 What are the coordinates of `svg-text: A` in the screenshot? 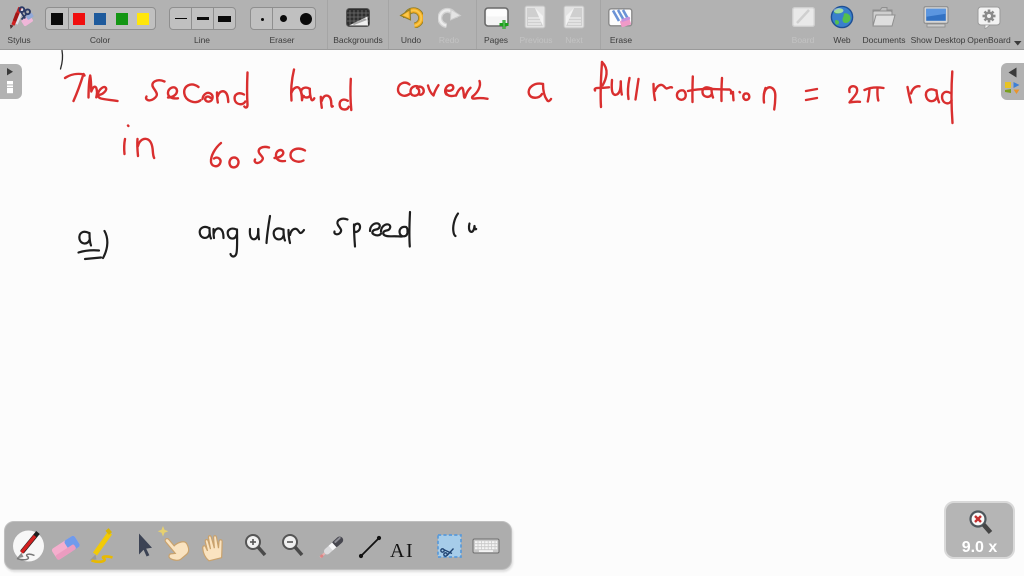 It's located at (397, 551).